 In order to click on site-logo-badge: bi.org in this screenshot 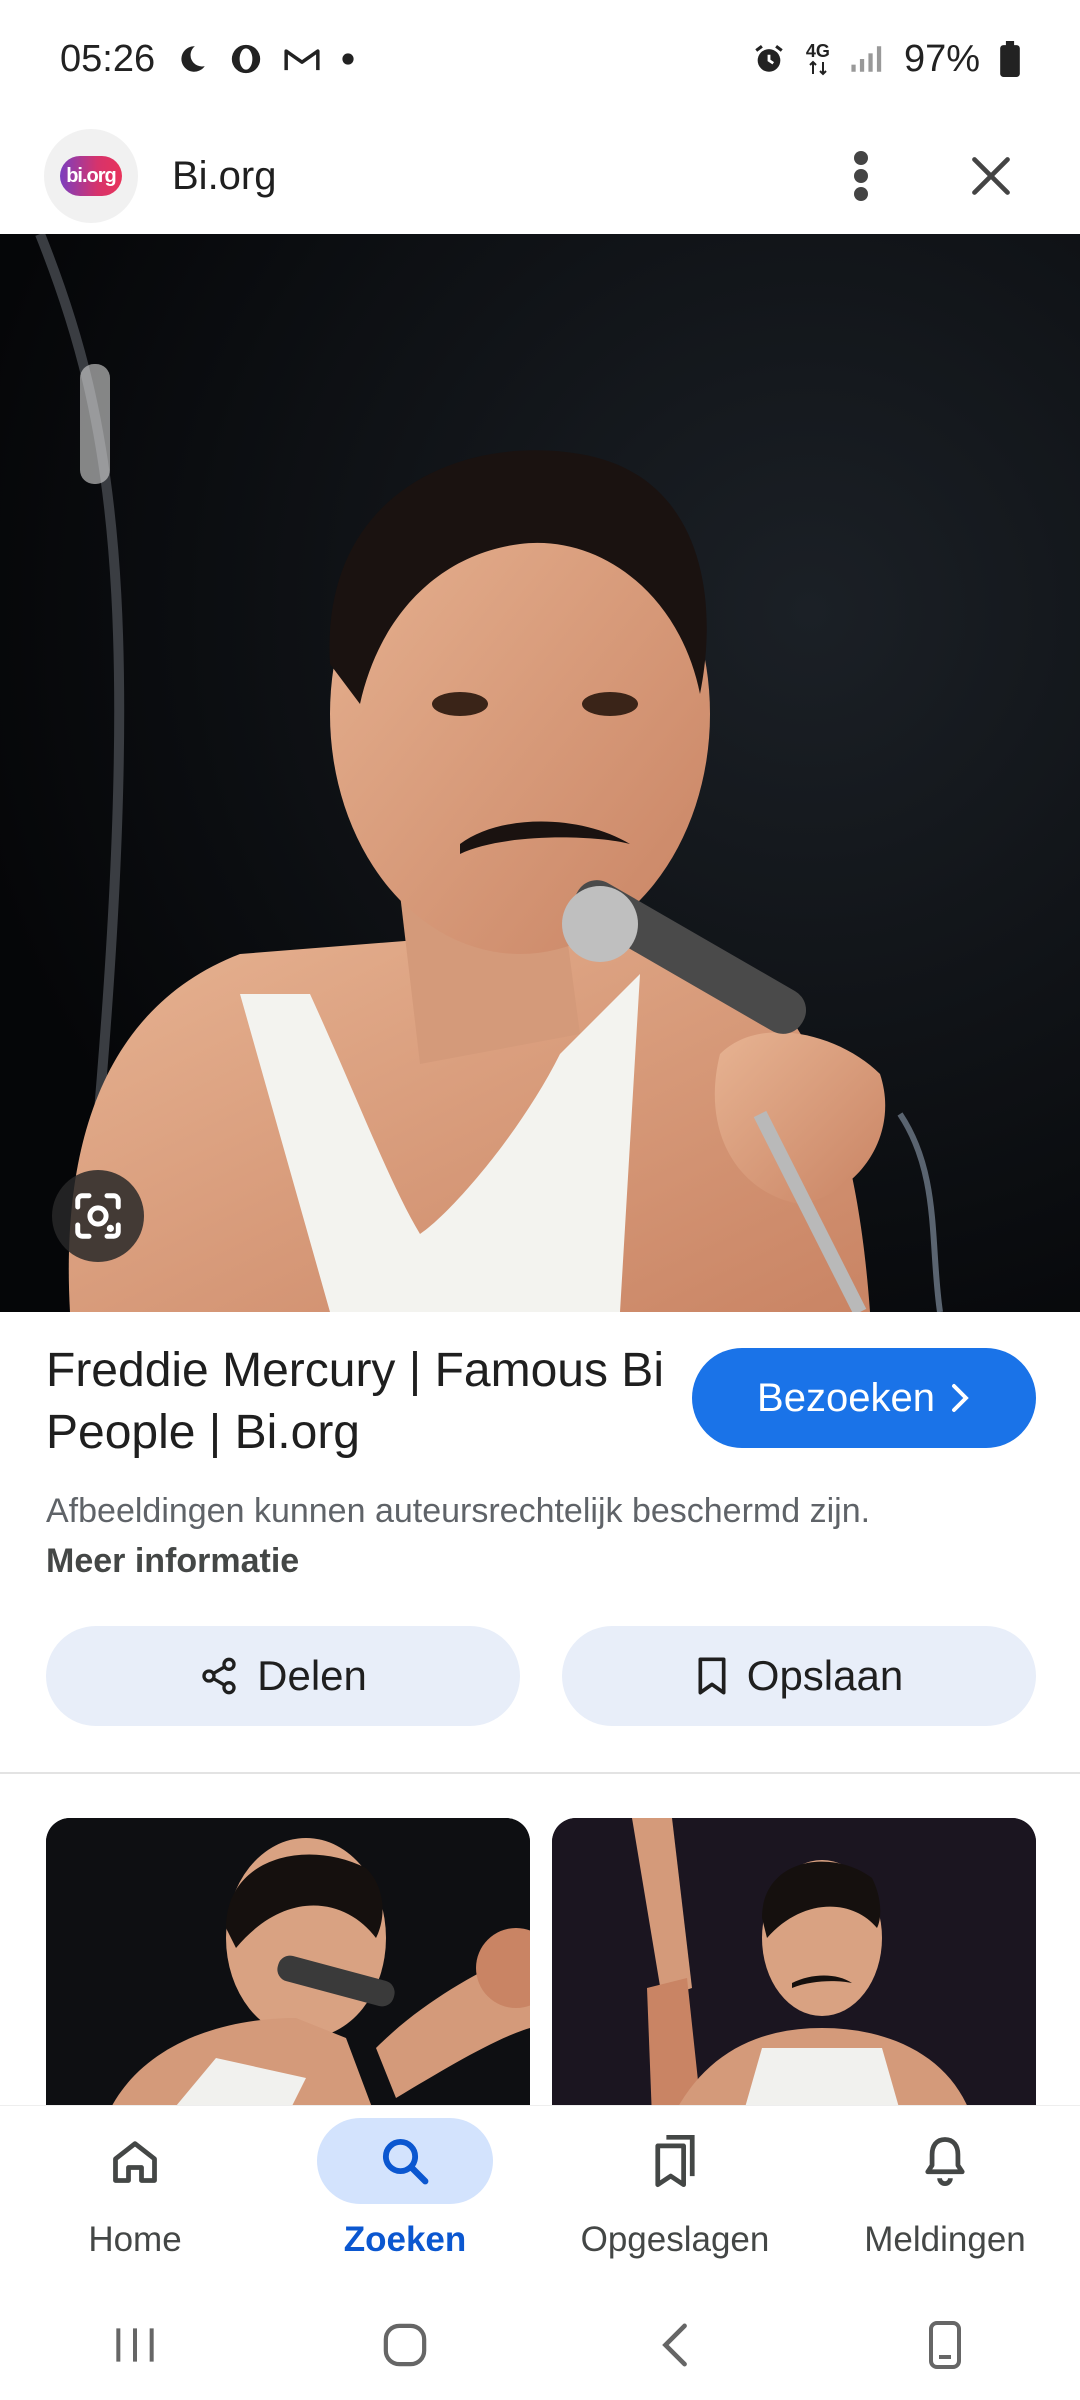, I will do `click(91, 176)`.